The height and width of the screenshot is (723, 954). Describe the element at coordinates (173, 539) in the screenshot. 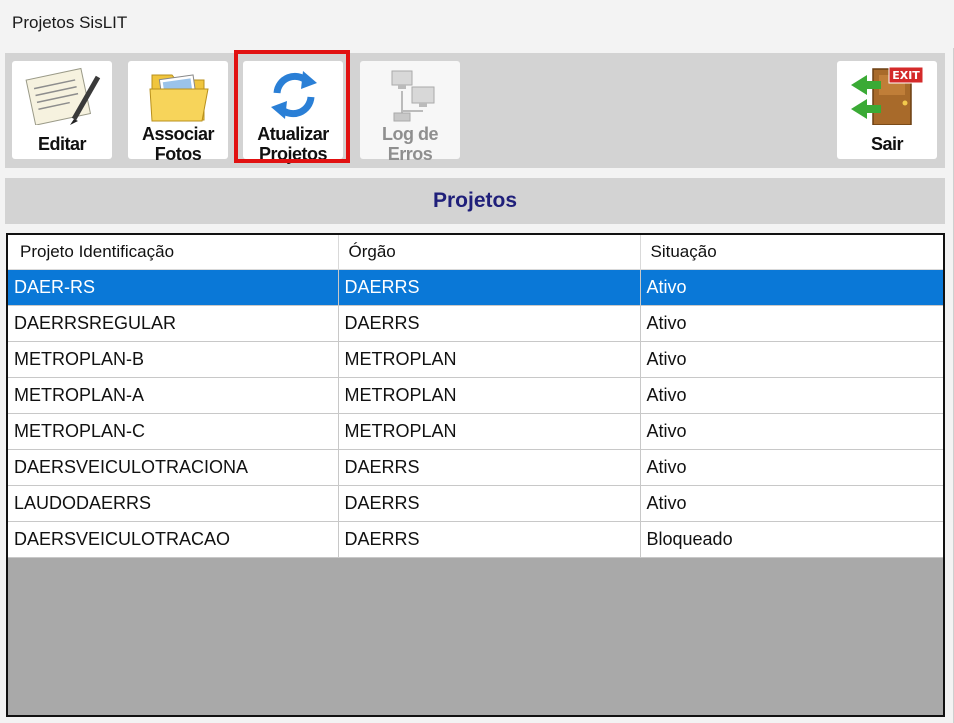

I see `cell-projeto: DAERSVEICULOTRACAO` at that location.